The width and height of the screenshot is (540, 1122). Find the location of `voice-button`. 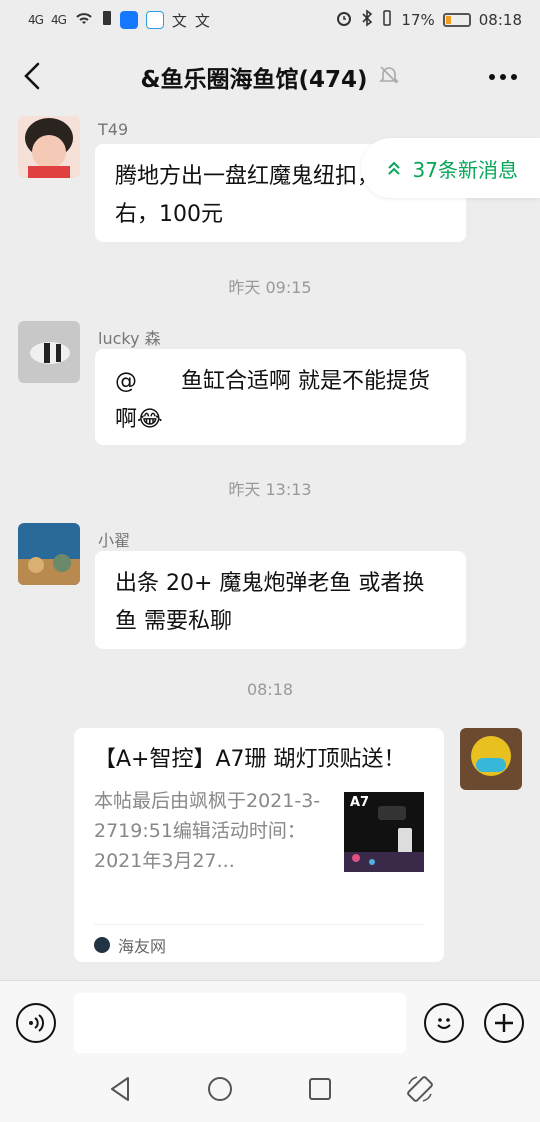

voice-button is located at coordinates (36, 1023).